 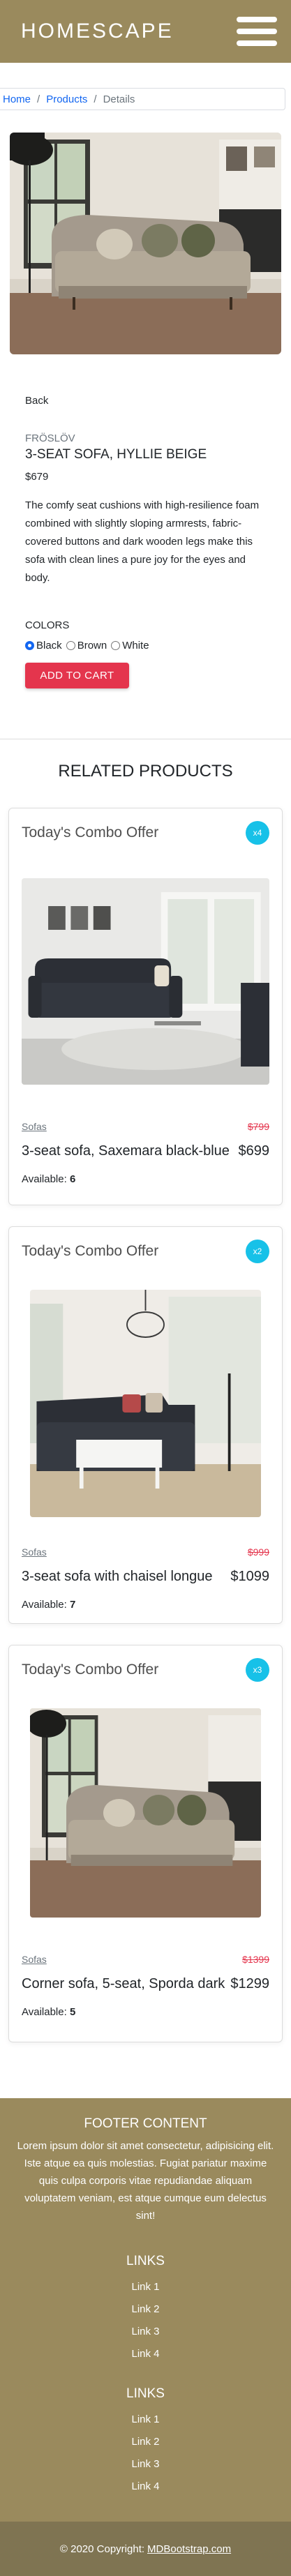 What do you see at coordinates (123, 1983) in the screenshot?
I see `card-product-name: Corner sofa, 5-seat, Sporda dark` at bounding box center [123, 1983].